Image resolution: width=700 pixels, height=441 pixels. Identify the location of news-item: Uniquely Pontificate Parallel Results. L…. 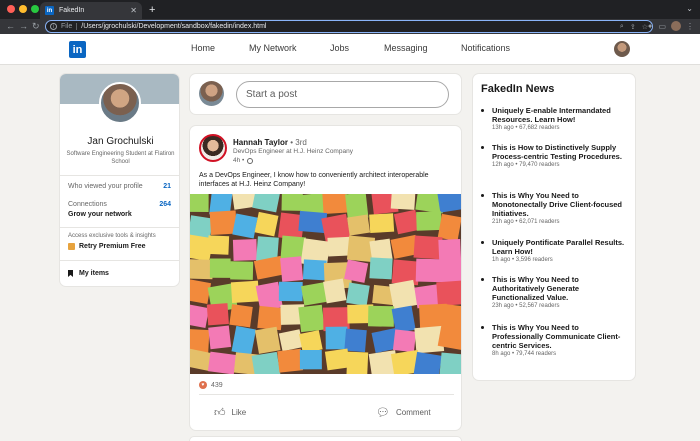
(556, 250).